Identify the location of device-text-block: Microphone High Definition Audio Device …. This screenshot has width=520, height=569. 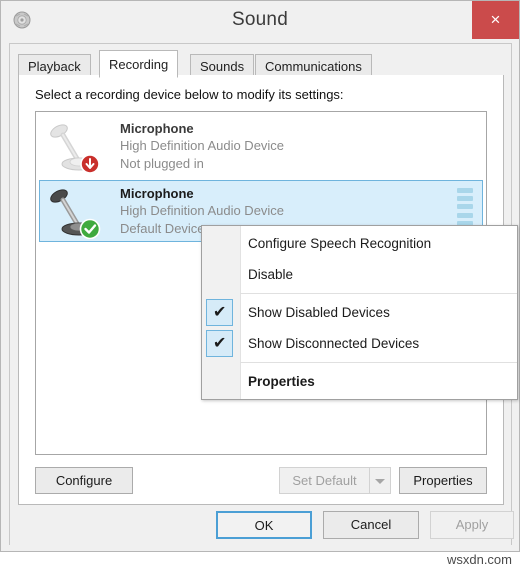
(202, 146).